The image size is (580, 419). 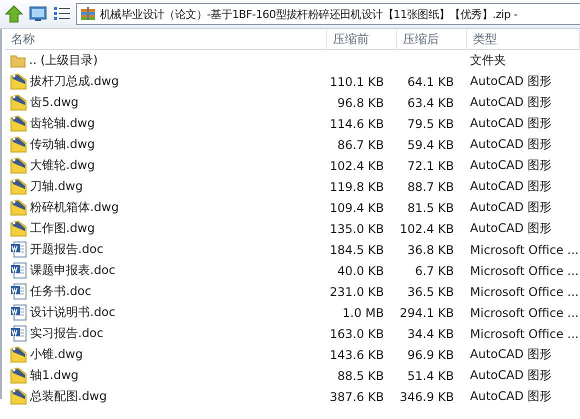 What do you see at coordinates (430, 291) in the screenshot?
I see `compressed-size: 36.5 KB` at bounding box center [430, 291].